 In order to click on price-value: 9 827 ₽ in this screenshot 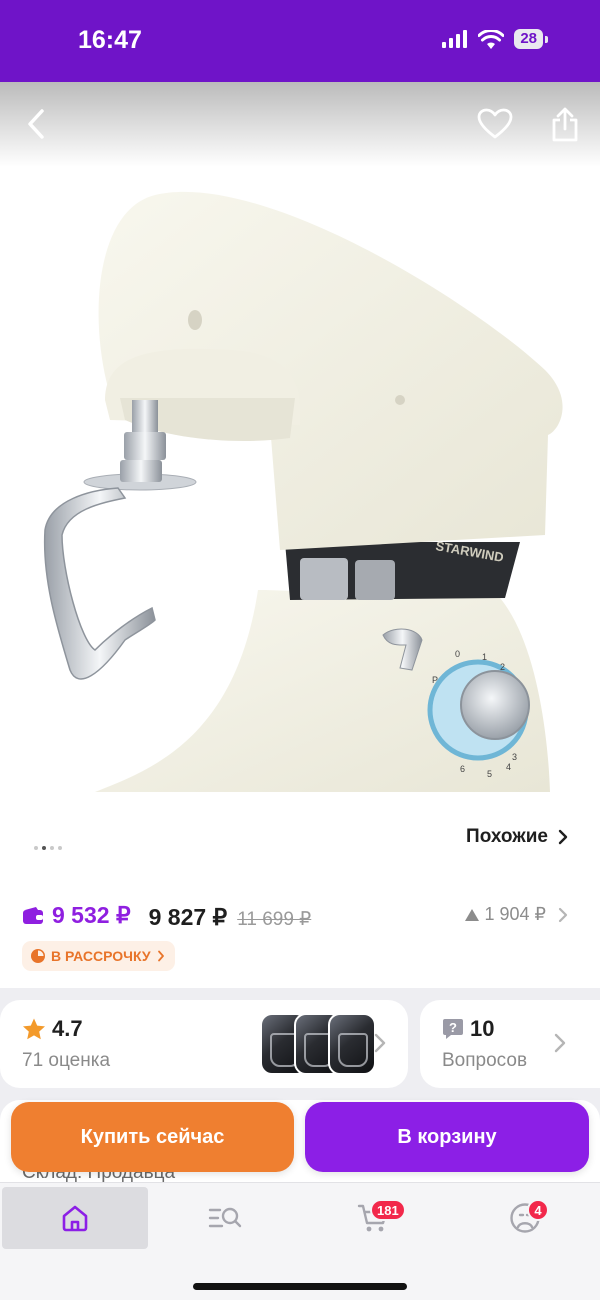, I will do `click(188, 916)`.